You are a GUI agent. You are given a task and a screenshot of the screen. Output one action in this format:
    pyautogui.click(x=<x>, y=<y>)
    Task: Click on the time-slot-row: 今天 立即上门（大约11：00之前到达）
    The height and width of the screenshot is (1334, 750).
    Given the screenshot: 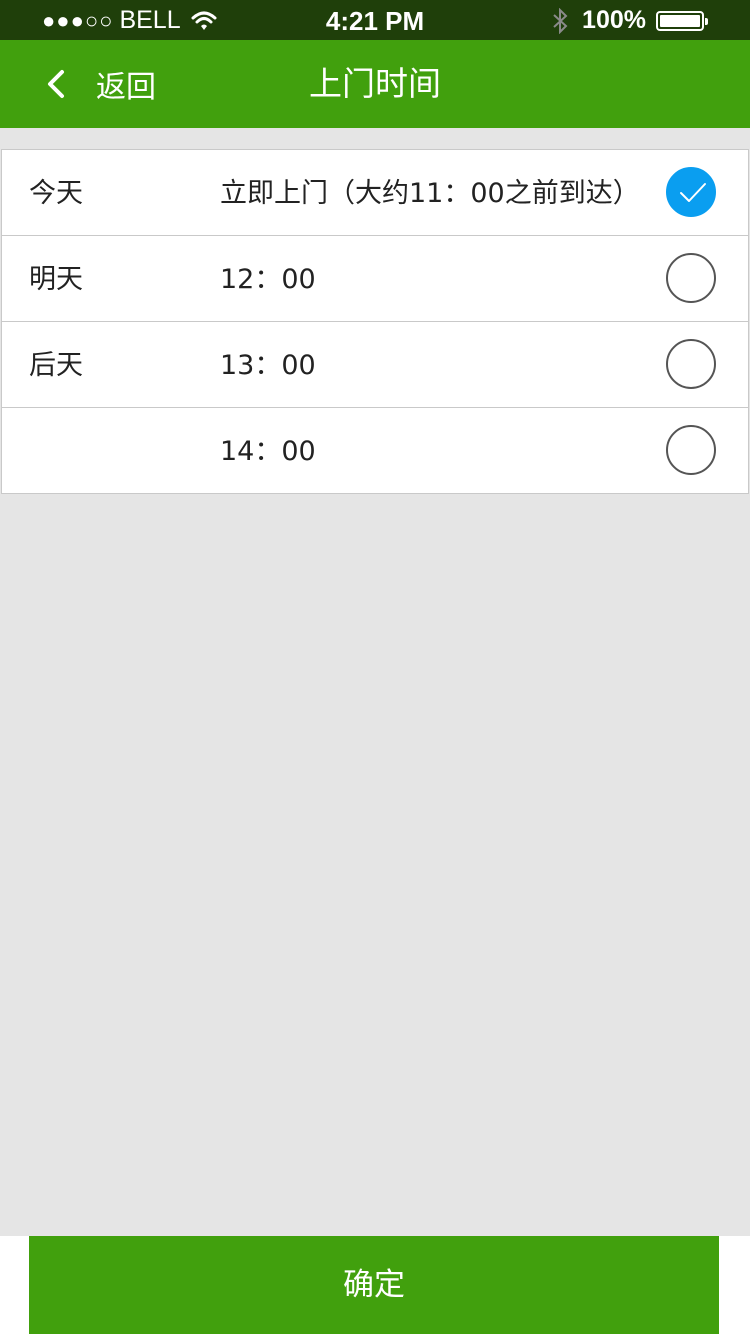 What is the action you would take?
    pyautogui.click(x=375, y=193)
    